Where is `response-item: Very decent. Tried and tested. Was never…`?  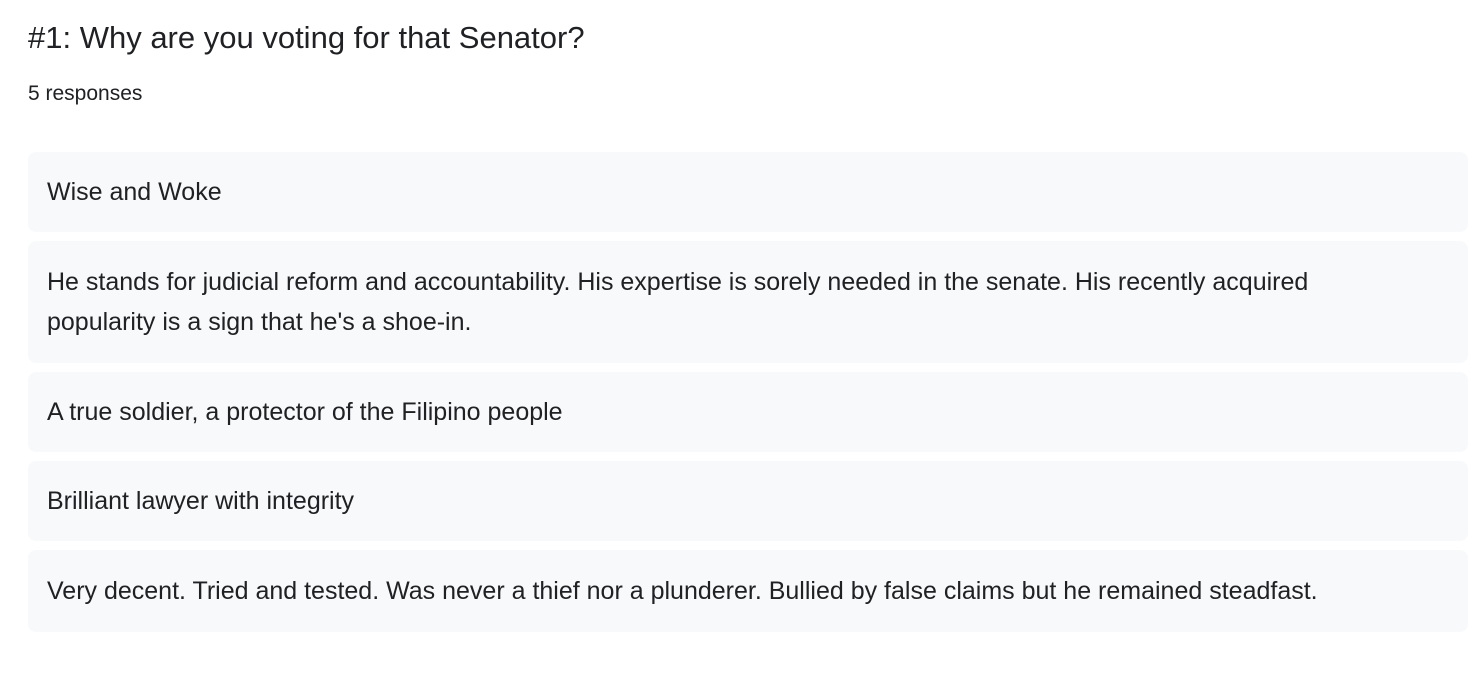
response-item: Very decent. Tried and tested. Was never… is located at coordinates (748, 591).